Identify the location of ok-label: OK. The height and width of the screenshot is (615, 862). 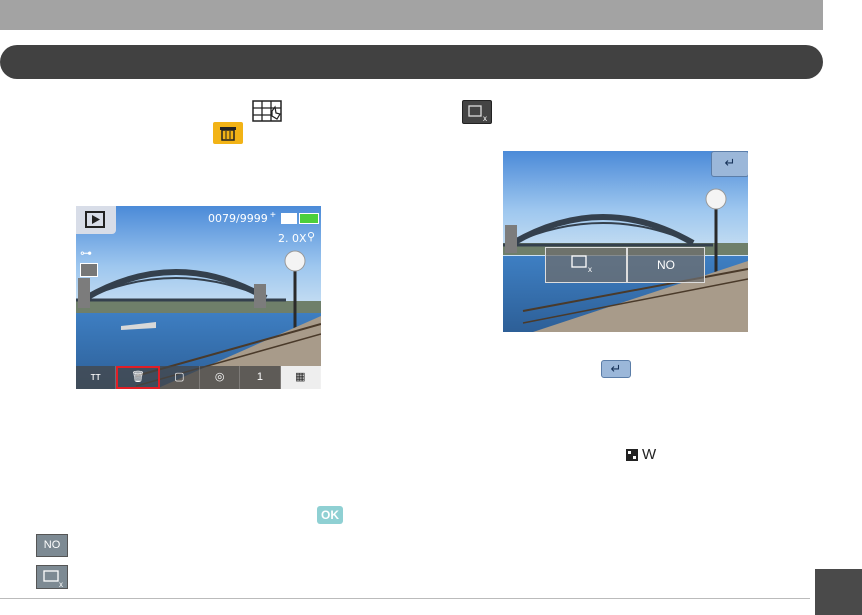
(330, 515).